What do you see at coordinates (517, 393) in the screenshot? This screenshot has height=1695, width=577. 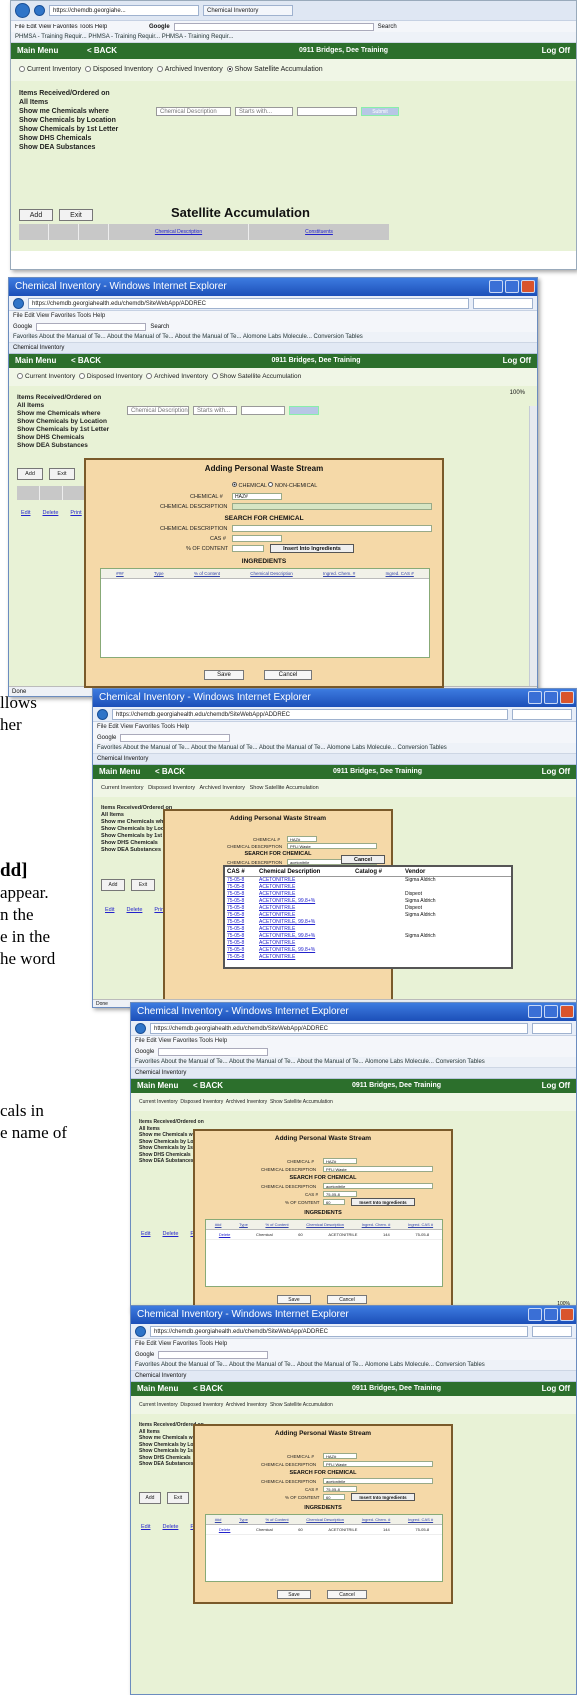 I see `zoom-indicator: 100%` at bounding box center [517, 393].